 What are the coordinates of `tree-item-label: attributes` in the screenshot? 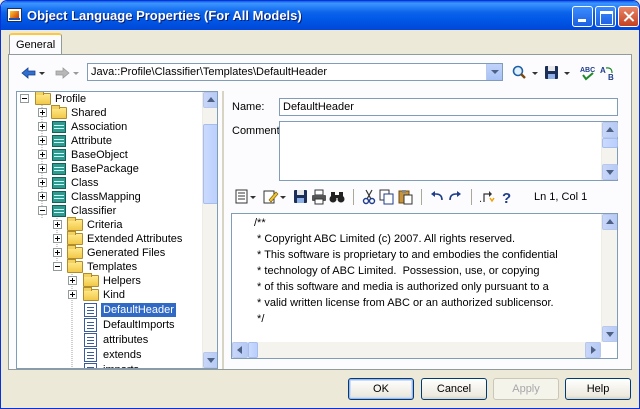 It's located at (126, 340).